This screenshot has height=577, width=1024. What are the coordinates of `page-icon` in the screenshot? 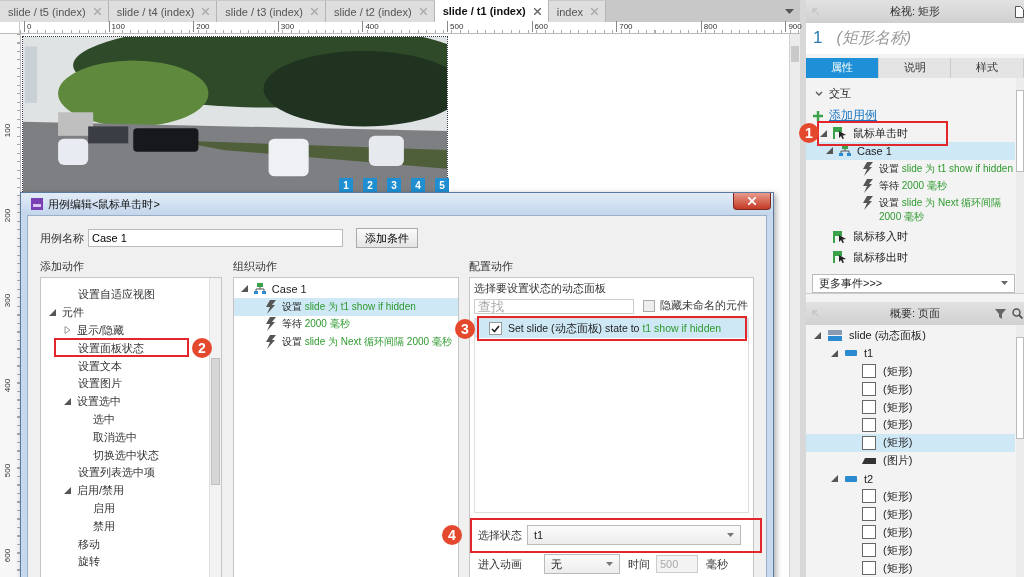 It's located at (1019, 12).